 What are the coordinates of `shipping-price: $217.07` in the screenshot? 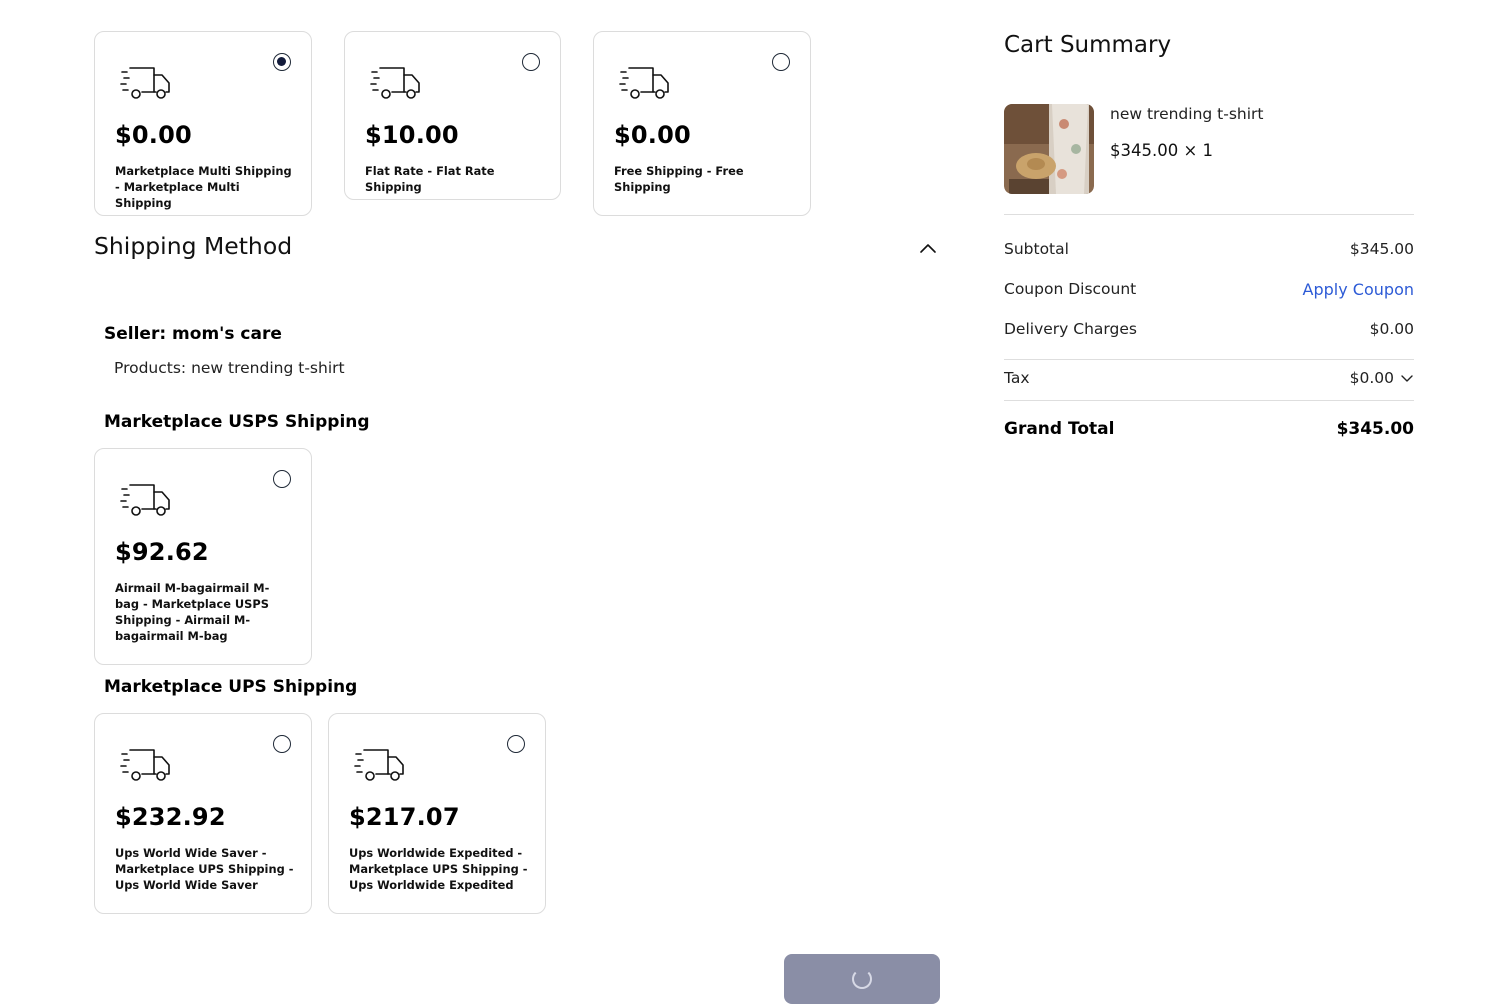 It's located at (404, 817).